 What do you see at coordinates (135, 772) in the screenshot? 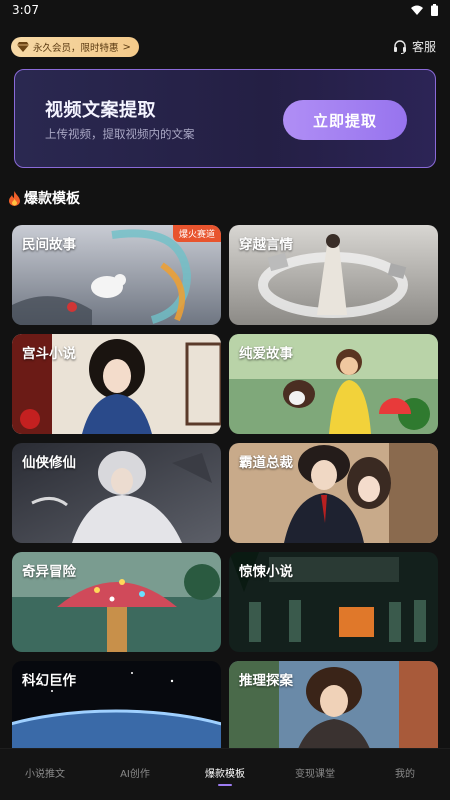
I see `tab-ai-creation: AI创作` at bounding box center [135, 772].